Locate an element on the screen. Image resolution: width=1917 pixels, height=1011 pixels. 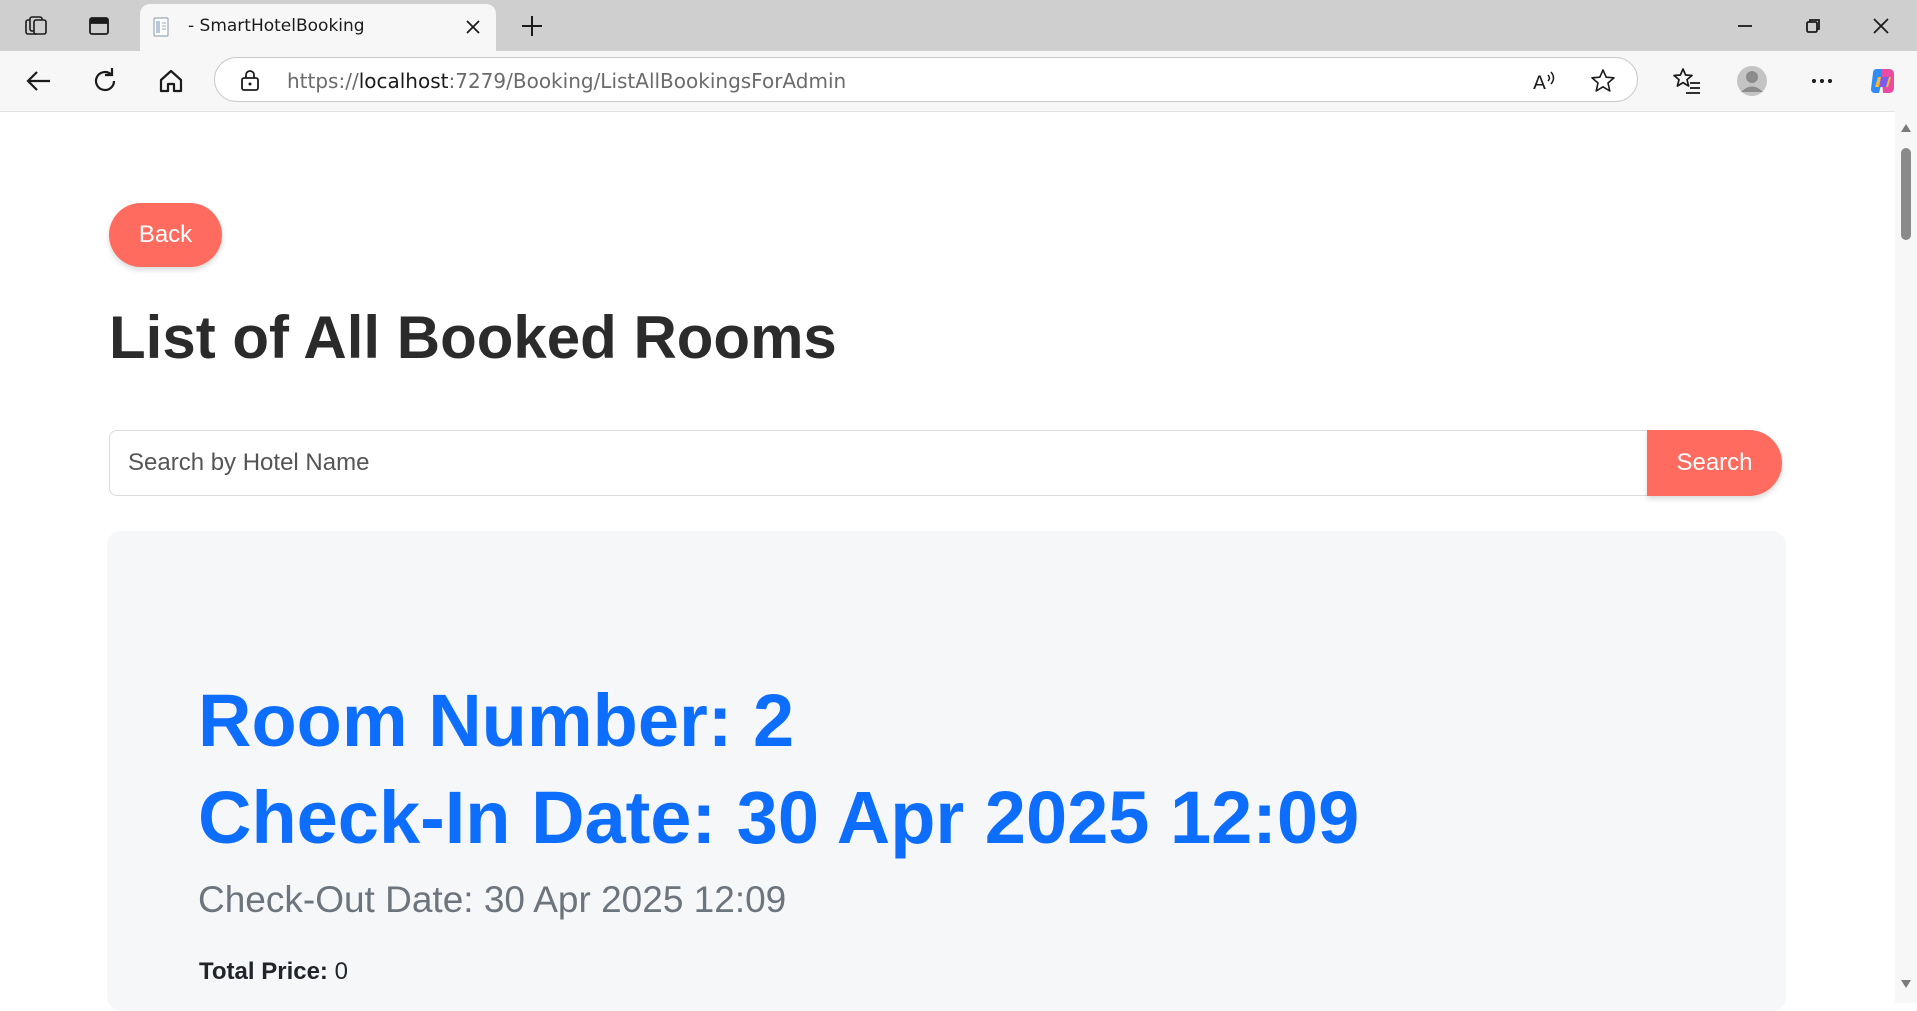
search-button: Search is located at coordinates (1714, 463).